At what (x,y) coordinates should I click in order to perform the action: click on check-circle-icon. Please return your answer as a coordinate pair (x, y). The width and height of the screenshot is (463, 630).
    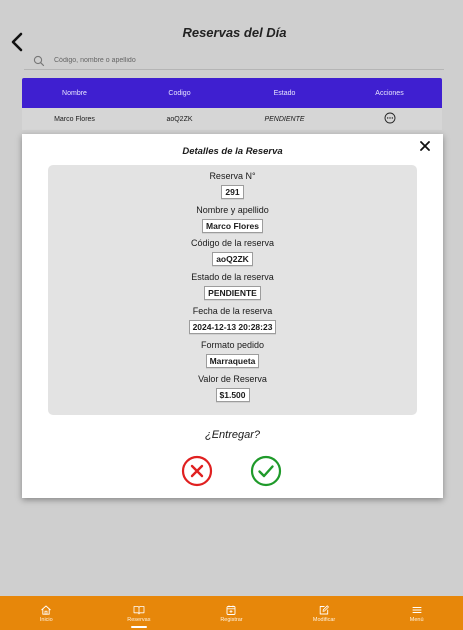
    Looking at the image, I should click on (266, 471).